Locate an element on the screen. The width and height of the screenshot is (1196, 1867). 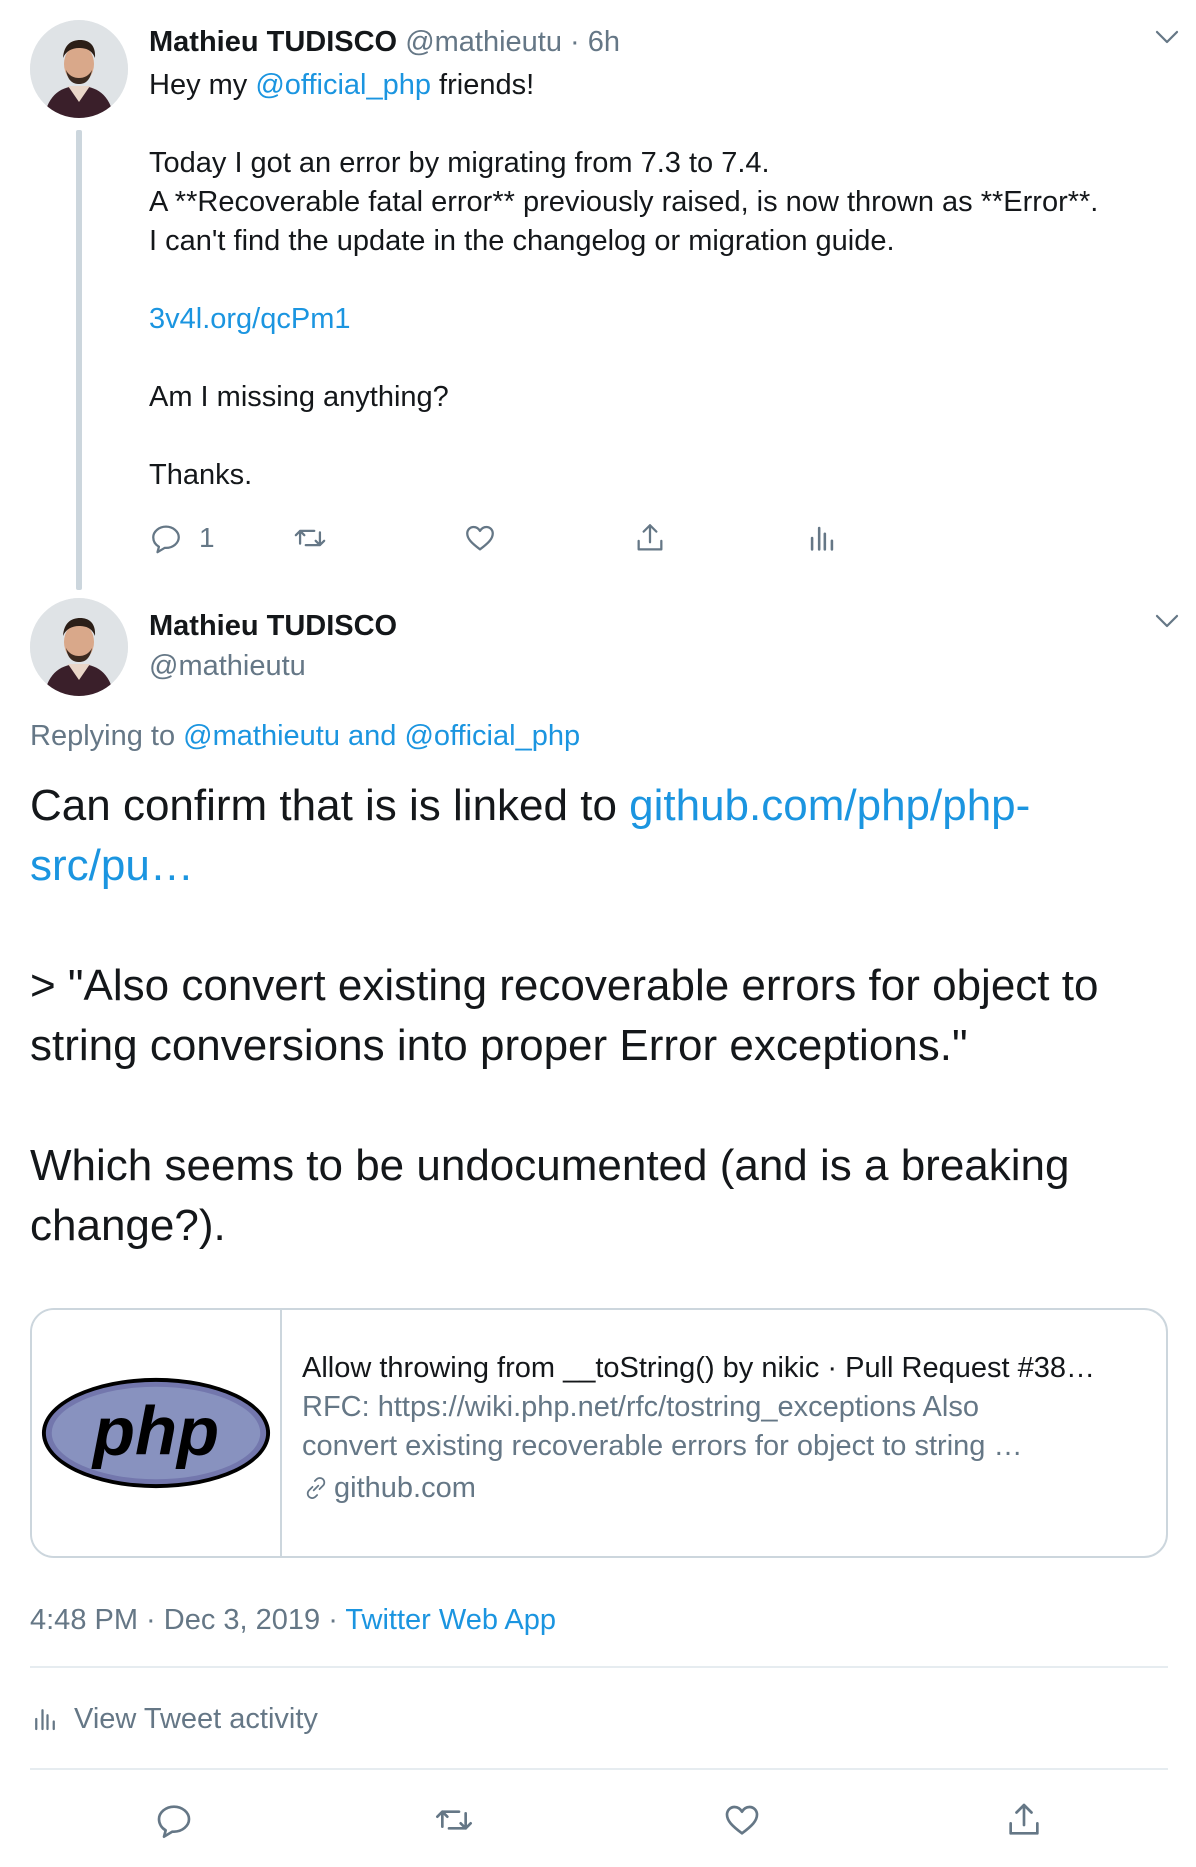
timestamp: 4:48 PM · Dec 3, 2019 is located at coordinates (175, 1620).